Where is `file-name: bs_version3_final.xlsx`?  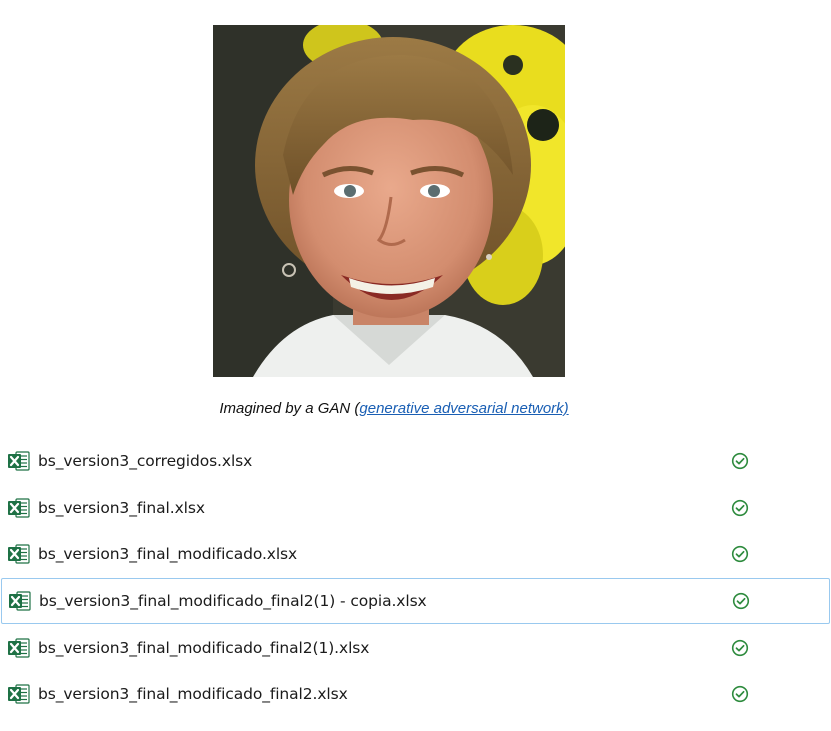
file-name: bs_version3_final.xlsx is located at coordinates (121, 507).